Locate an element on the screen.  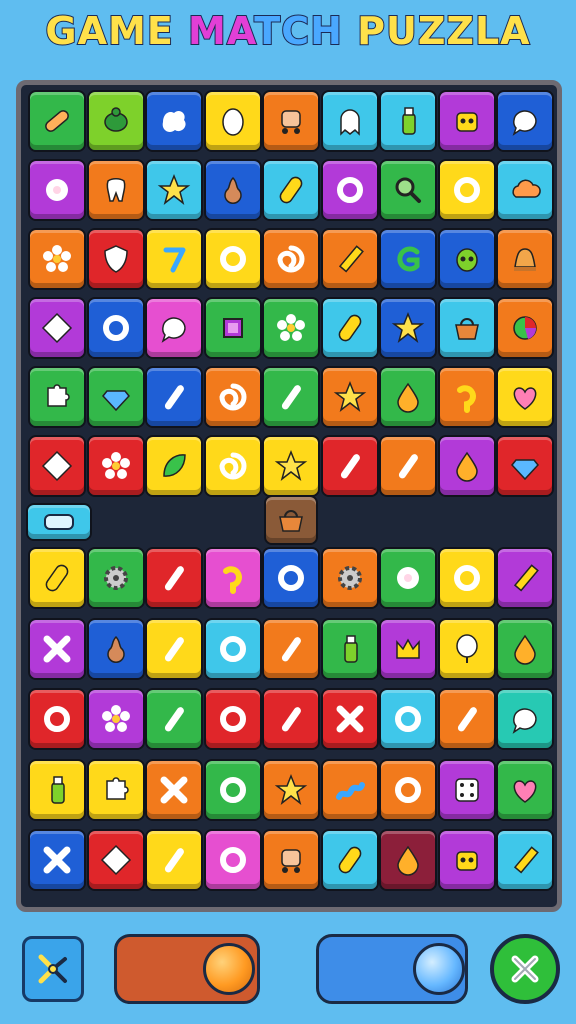
right-slider is located at coordinates (392, 969).